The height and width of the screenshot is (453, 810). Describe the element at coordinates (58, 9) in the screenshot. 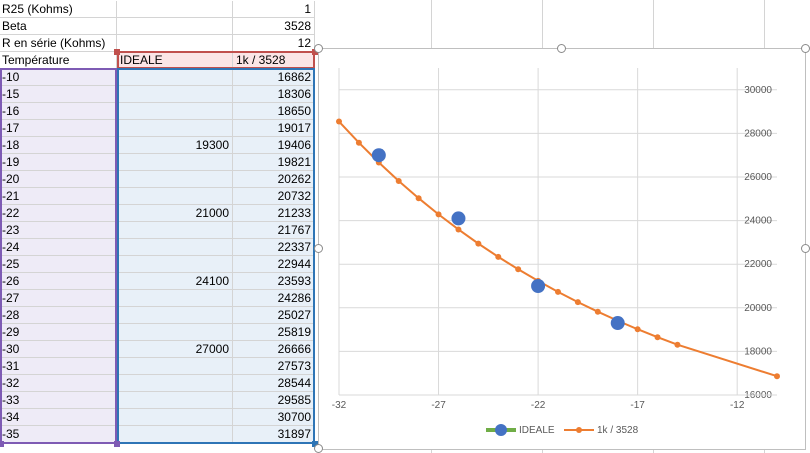

I see `param-label-cell: R25 (Kohms)` at that location.